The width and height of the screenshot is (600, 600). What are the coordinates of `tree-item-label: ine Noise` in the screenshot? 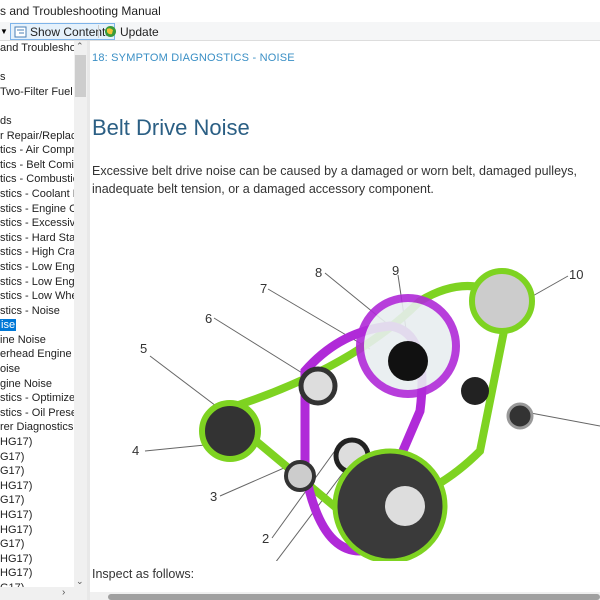 It's located at (23, 339).